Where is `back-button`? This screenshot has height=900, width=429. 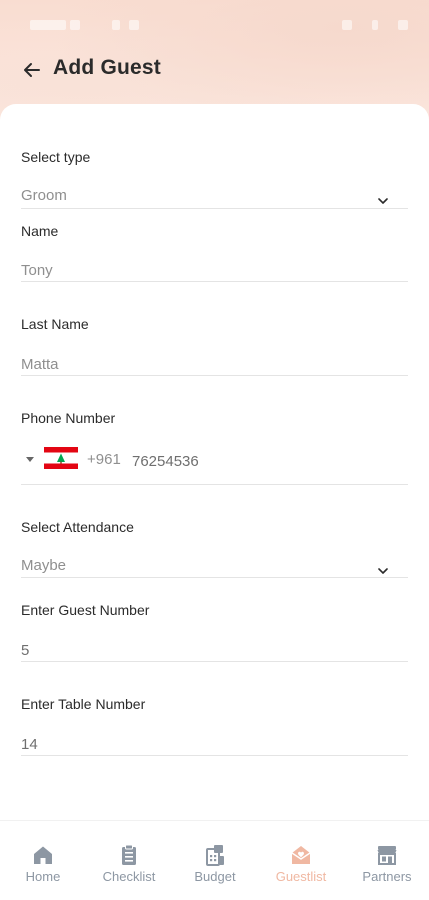
back-button is located at coordinates (32, 70).